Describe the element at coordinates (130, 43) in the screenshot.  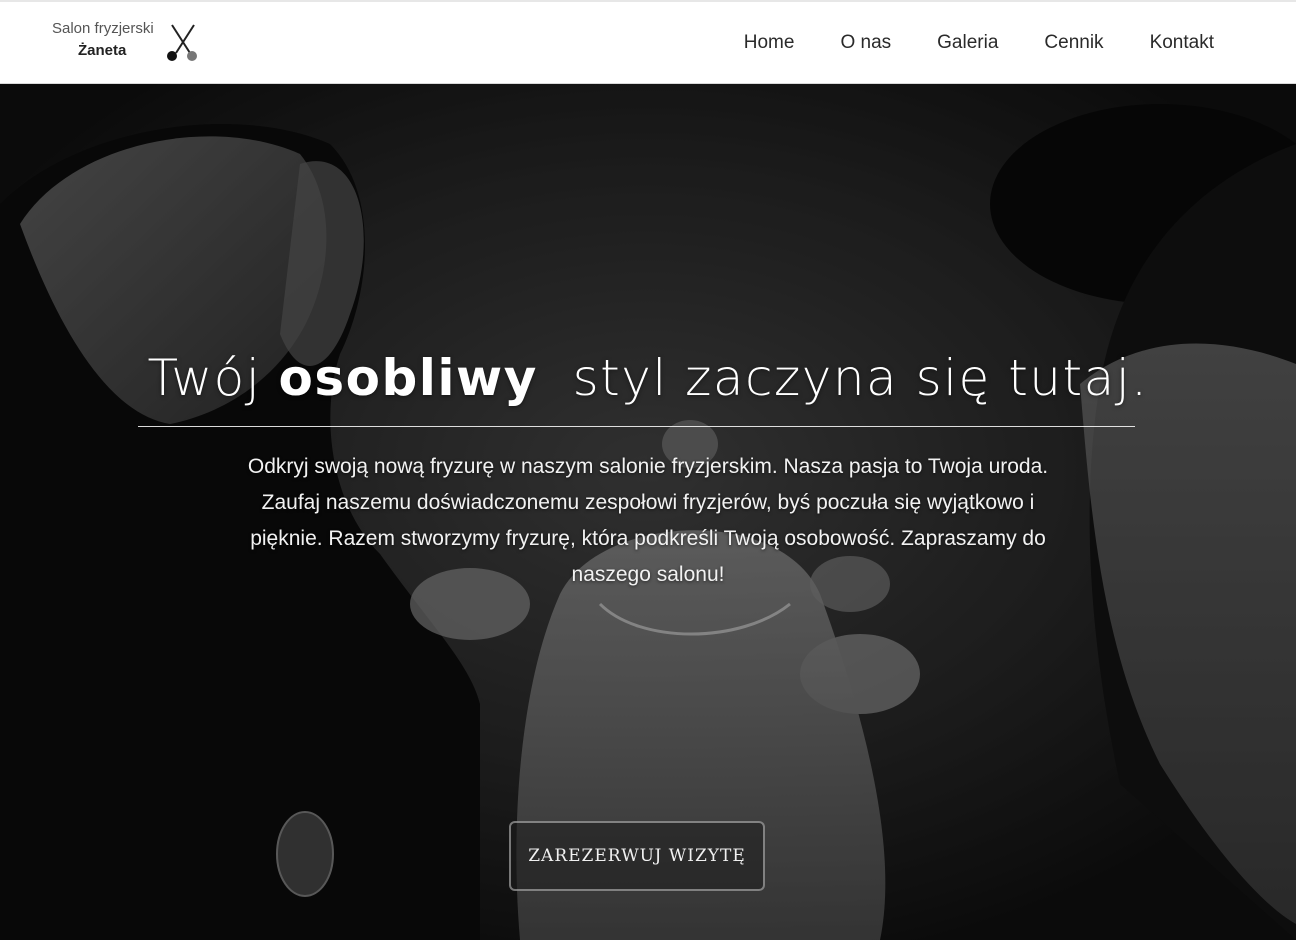
I see `logo: Salon fryzjerski Żaneta` at that location.